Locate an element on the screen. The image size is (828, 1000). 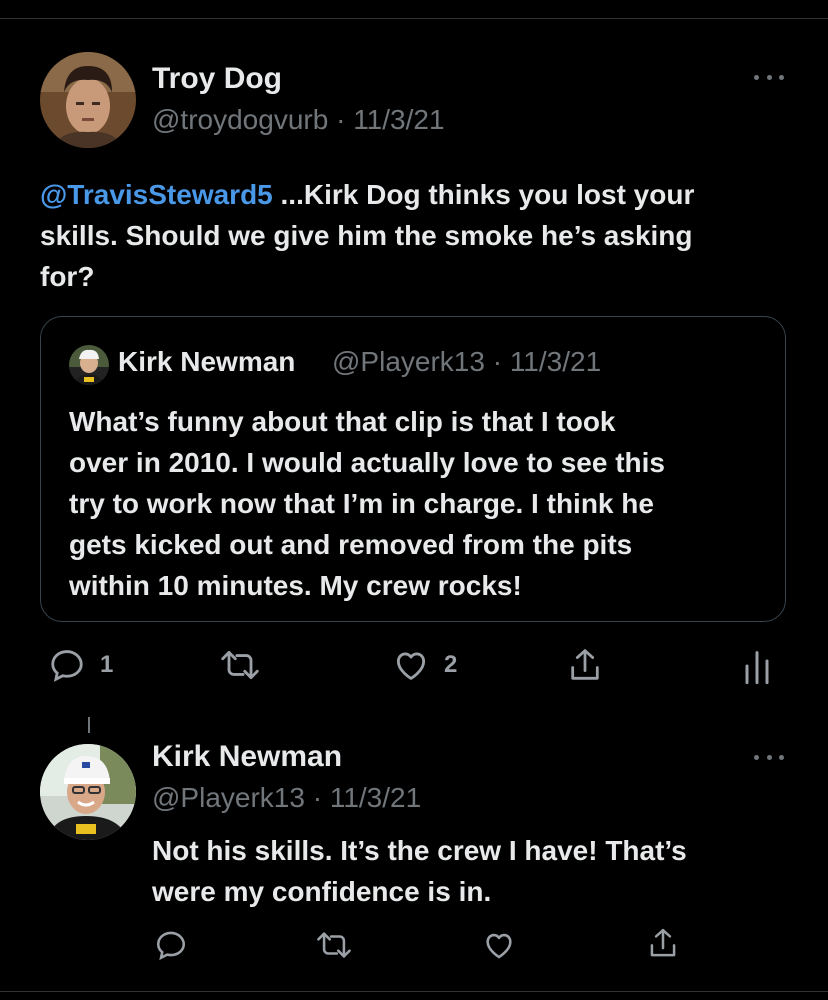
quoted-author-name: Kirk Newman is located at coordinates (207, 361).